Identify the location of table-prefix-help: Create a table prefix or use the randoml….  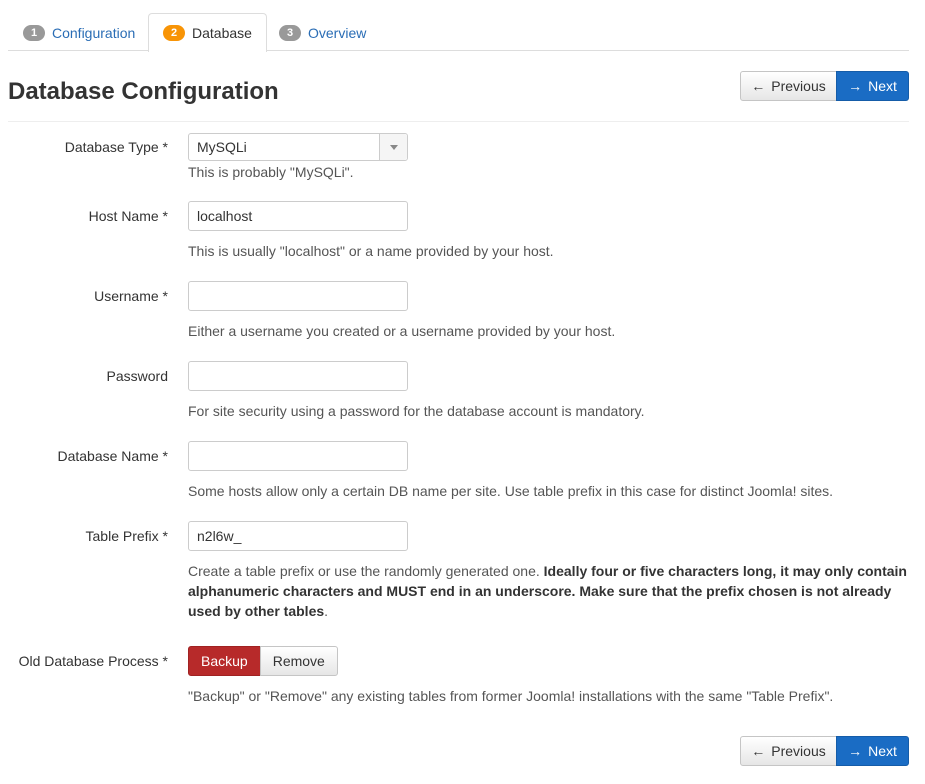
(548, 591).